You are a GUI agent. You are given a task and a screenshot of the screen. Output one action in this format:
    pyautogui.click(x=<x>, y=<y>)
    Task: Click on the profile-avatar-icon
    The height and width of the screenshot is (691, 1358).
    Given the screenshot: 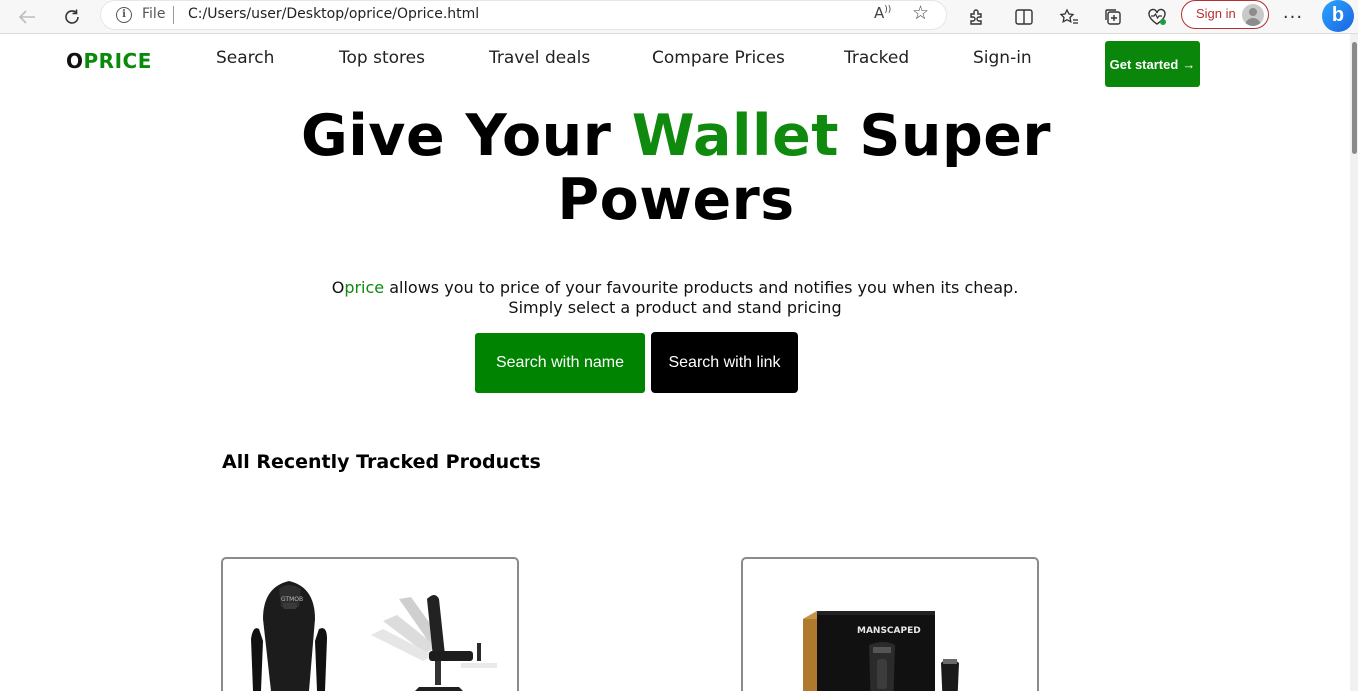 What is the action you would take?
    pyautogui.click(x=1253, y=15)
    